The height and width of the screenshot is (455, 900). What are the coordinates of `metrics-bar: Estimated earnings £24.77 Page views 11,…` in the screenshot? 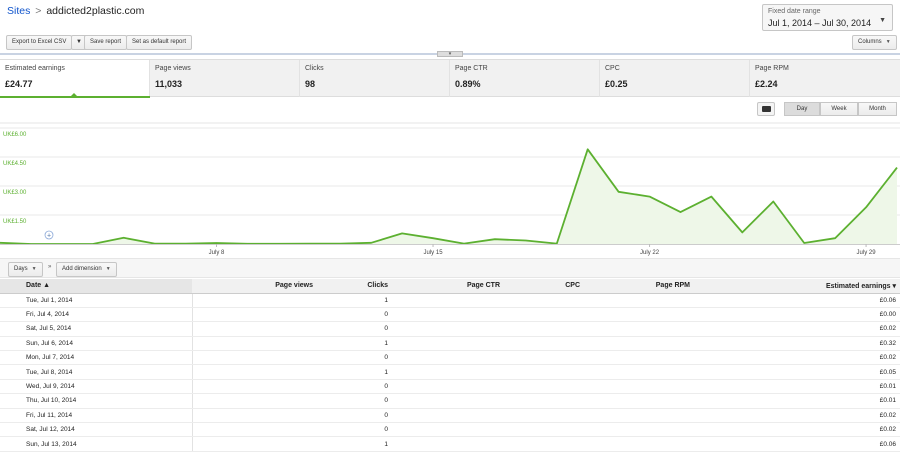 It's located at (450, 78).